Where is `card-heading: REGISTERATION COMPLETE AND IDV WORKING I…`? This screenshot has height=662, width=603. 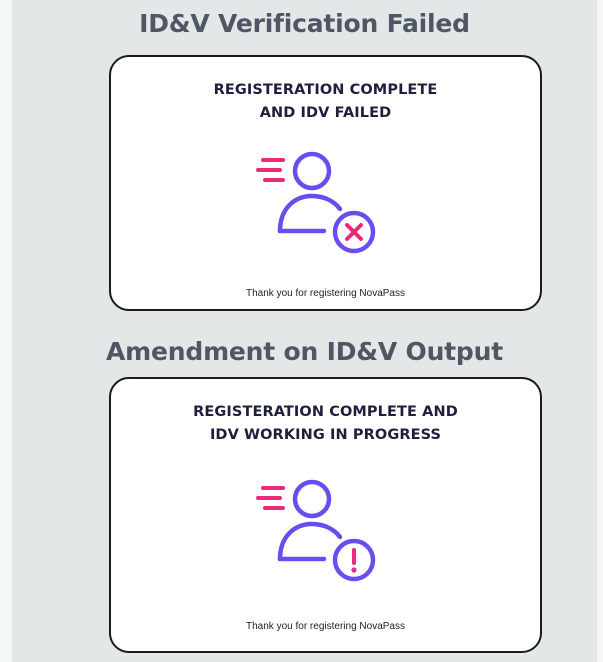
card-heading: REGISTERATION COMPLETE AND IDV WORKING I… is located at coordinates (325, 424).